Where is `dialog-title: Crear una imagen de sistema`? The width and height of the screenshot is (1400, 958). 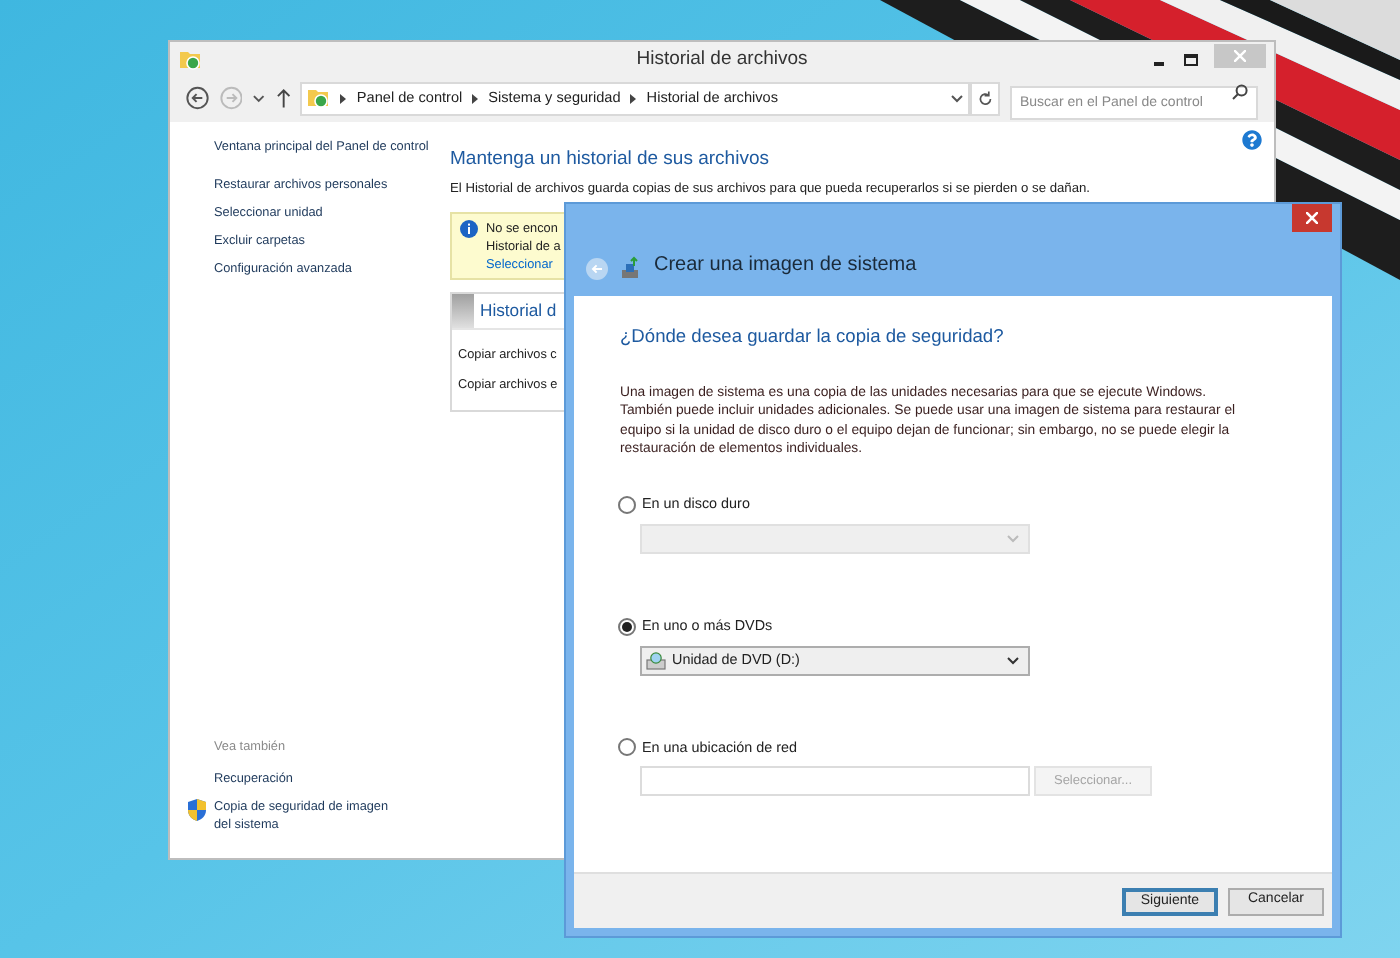
dialog-title: Crear una imagen de sistema is located at coordinates (785, 266).